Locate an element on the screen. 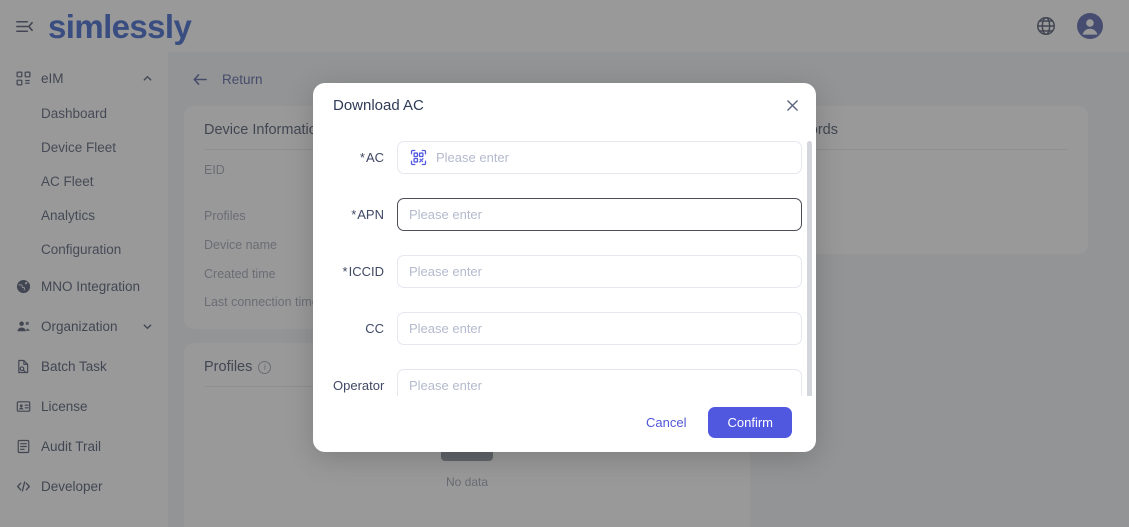  cancel-button: Cancel is located at coordinates (666, 422).